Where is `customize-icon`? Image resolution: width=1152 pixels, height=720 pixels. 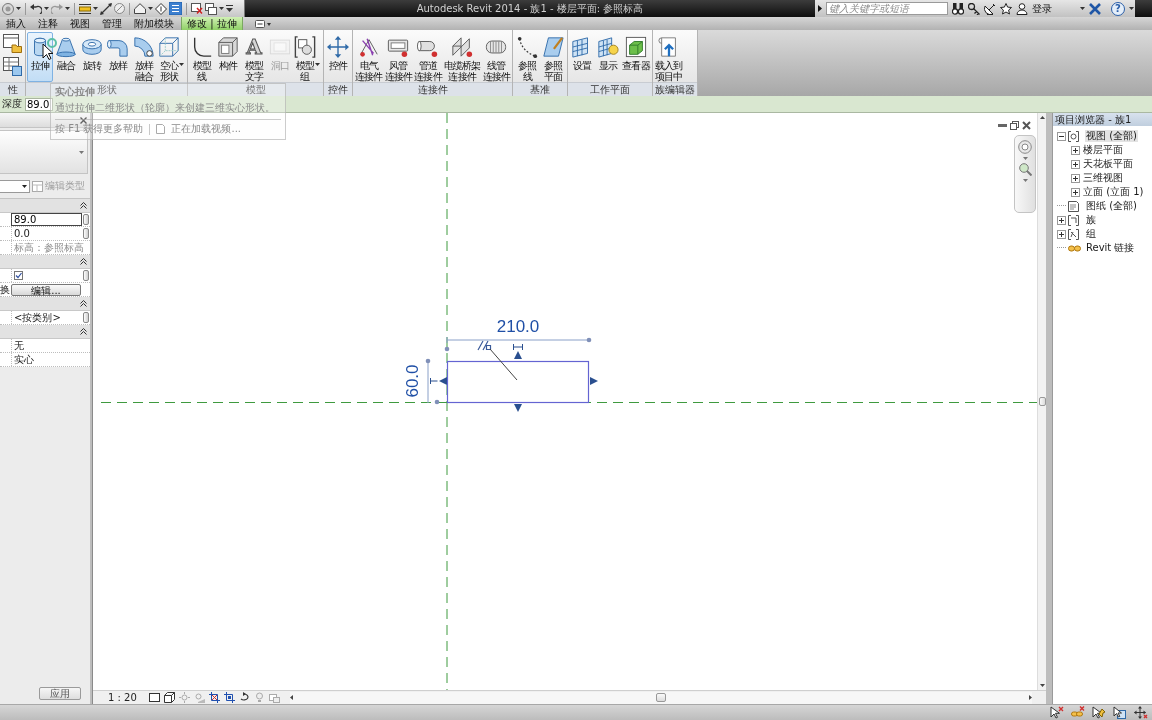
customize-icon is located at coordinates (229, 8).